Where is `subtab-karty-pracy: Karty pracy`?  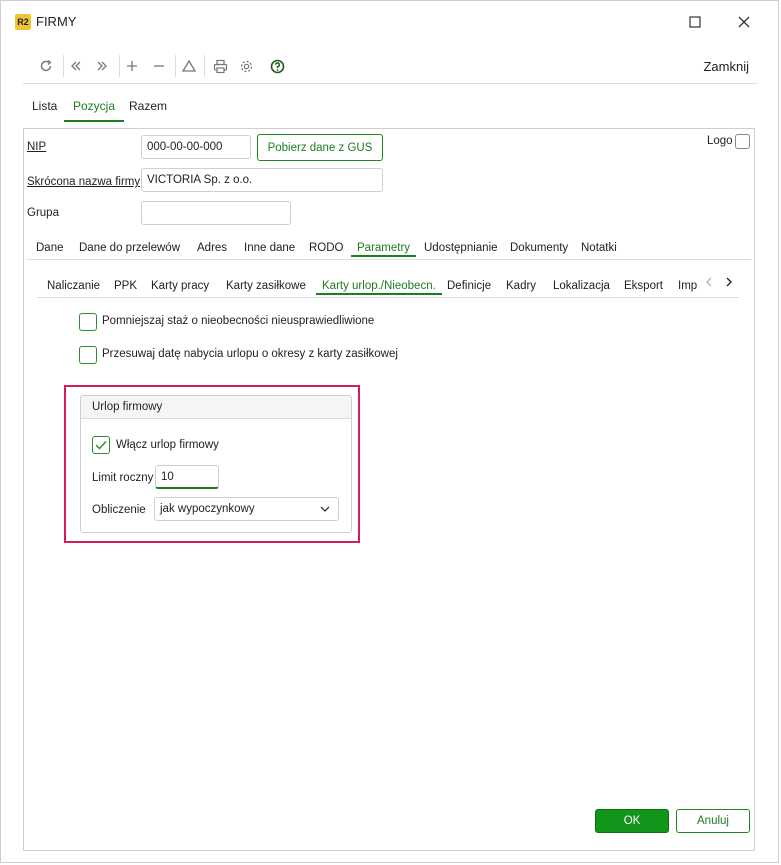 subtab-karty-pracy: Karty pracy is located at coordinates (180, 286).